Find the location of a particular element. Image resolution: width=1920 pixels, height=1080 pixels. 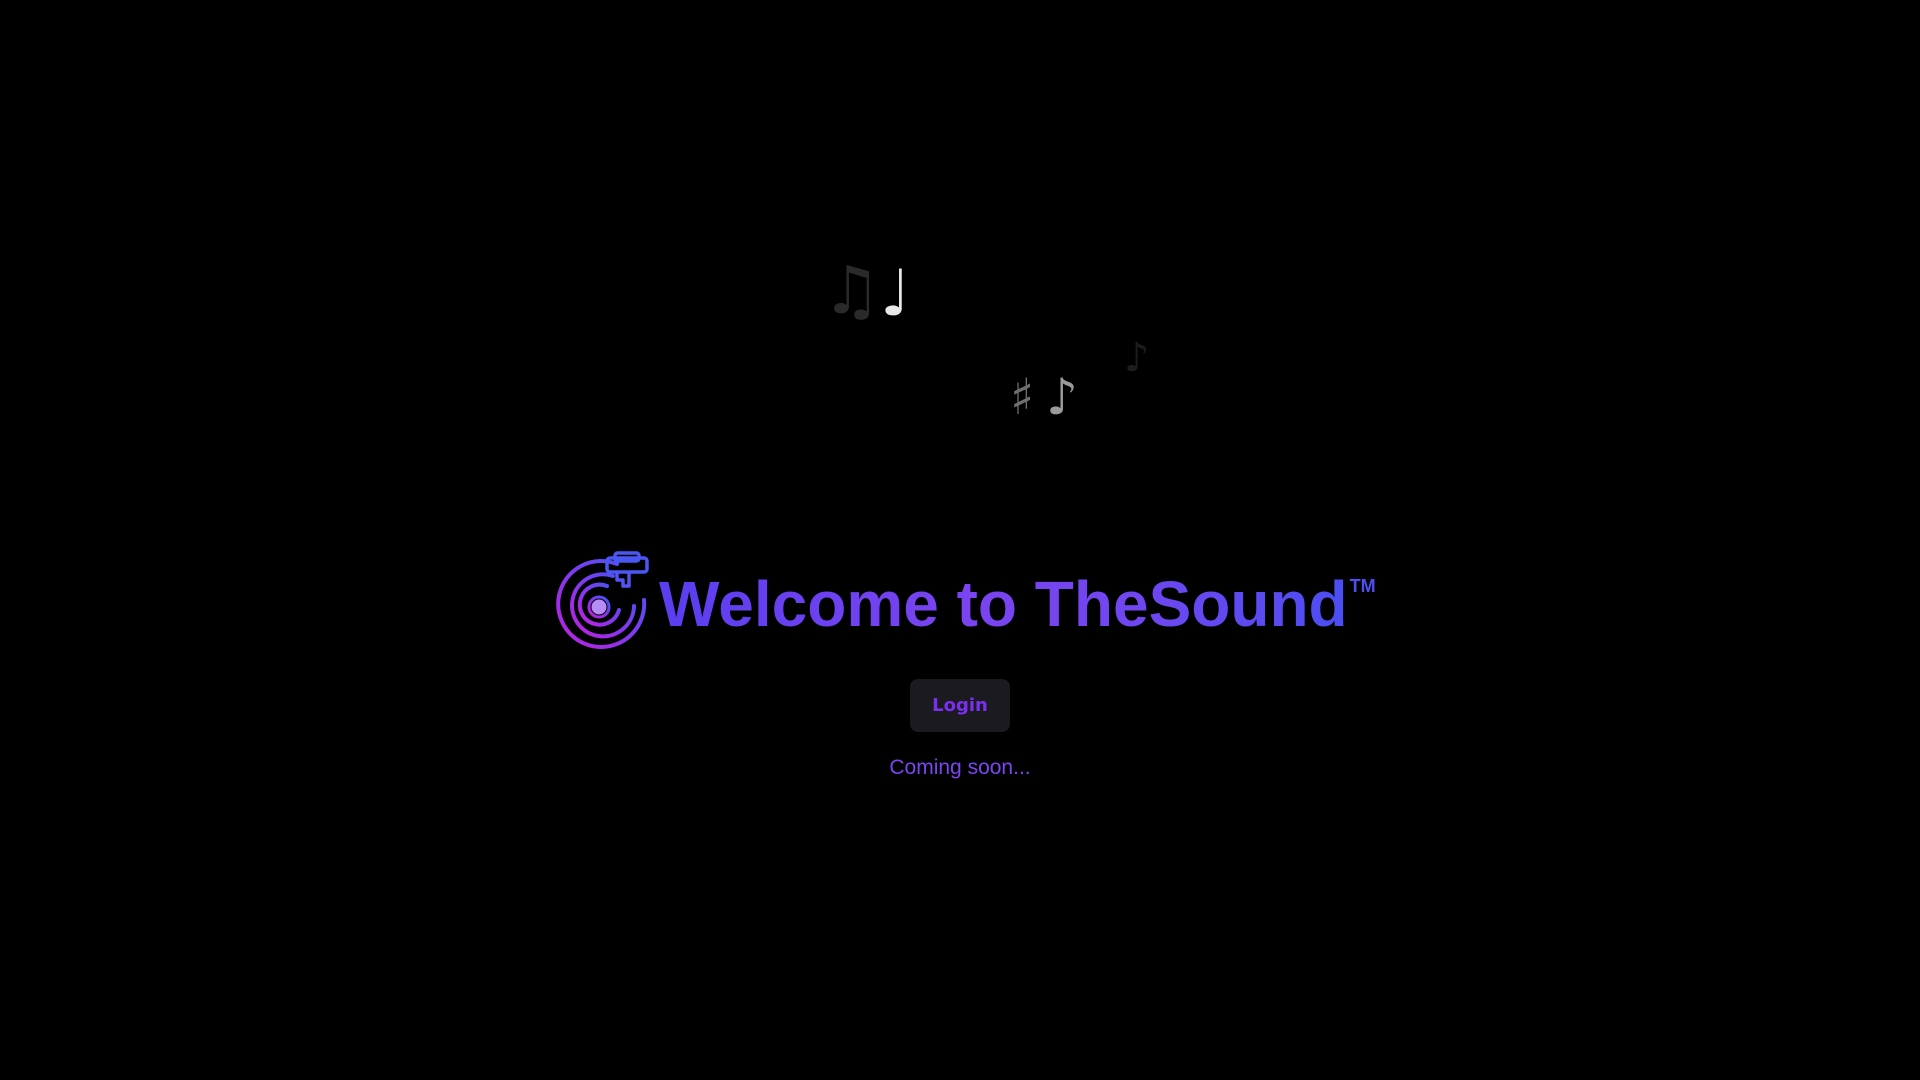

sharp-icon: ♯ is located at coordinates (1022, 397).